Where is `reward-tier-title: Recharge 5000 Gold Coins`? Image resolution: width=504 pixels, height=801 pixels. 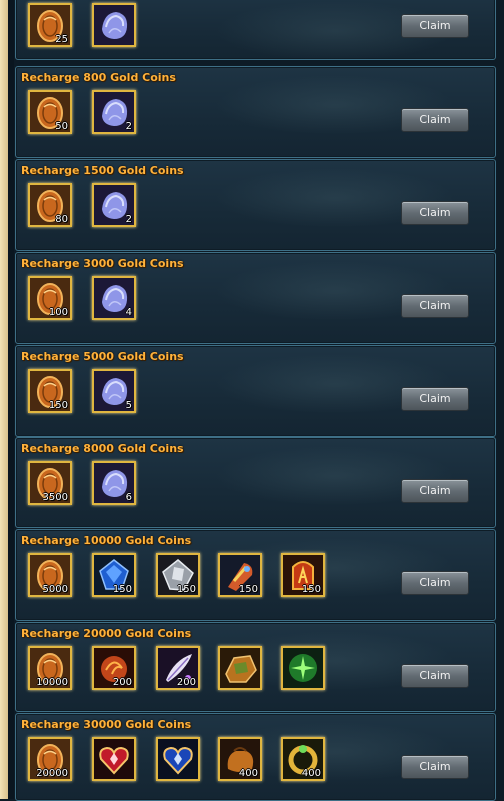 reward-tier-title: Recharge 5000 Gold Coins is located at coordinates (102, 356).